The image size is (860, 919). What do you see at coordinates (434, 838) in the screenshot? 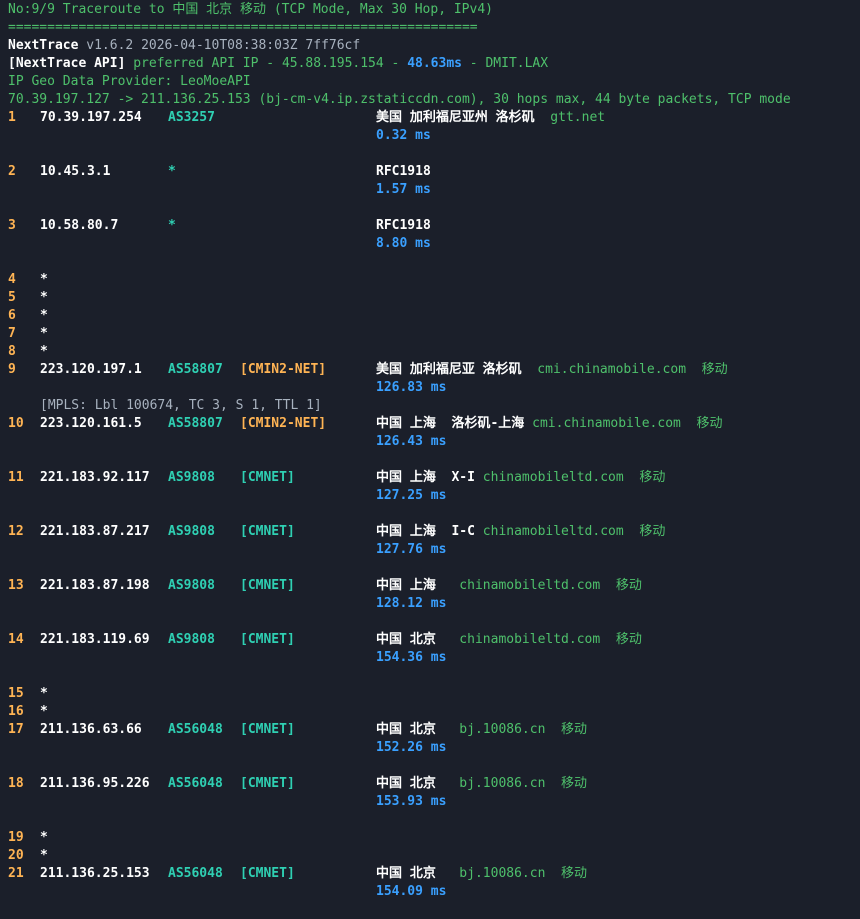
I see `hop-row: 19 *` at bounding box center [434, 838].